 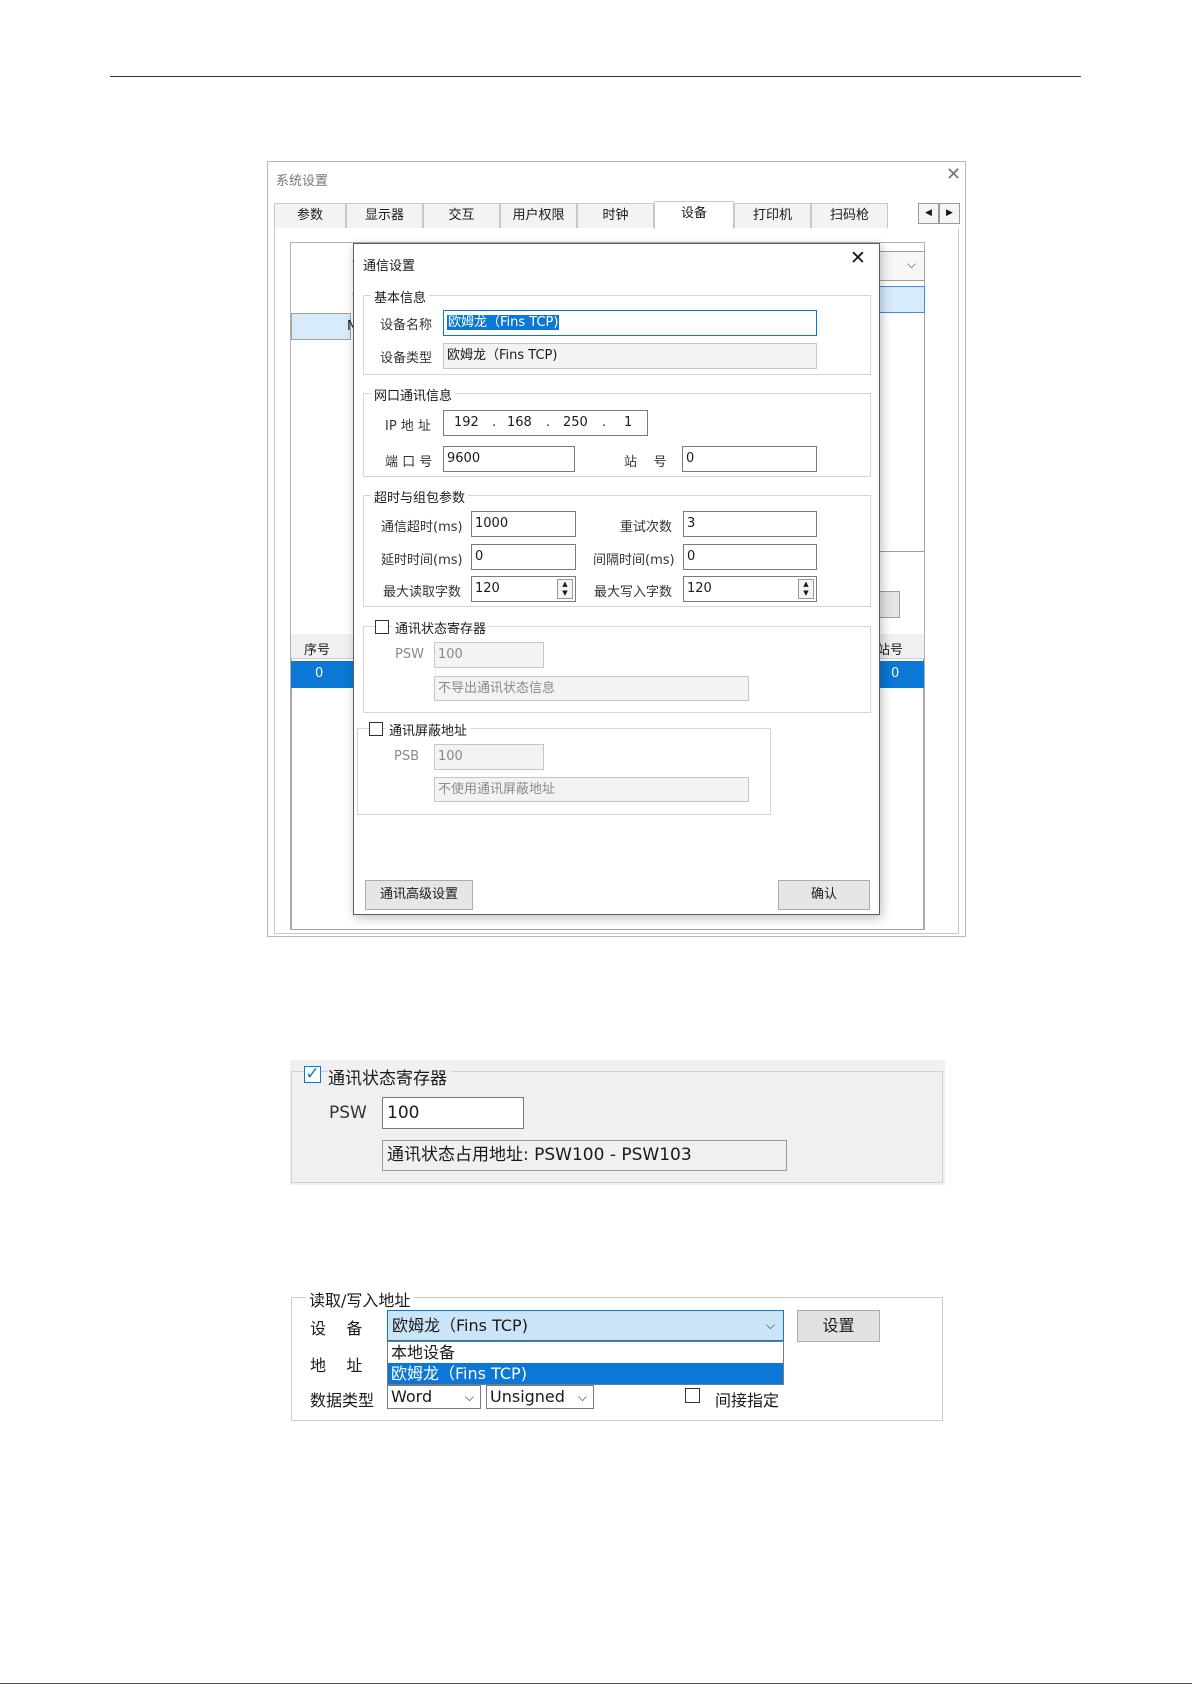 What do you see at coordinates (633, 592) in the screenshot?
I see `max-write-label: 最大写入字数` at bounding box center [633, 592].